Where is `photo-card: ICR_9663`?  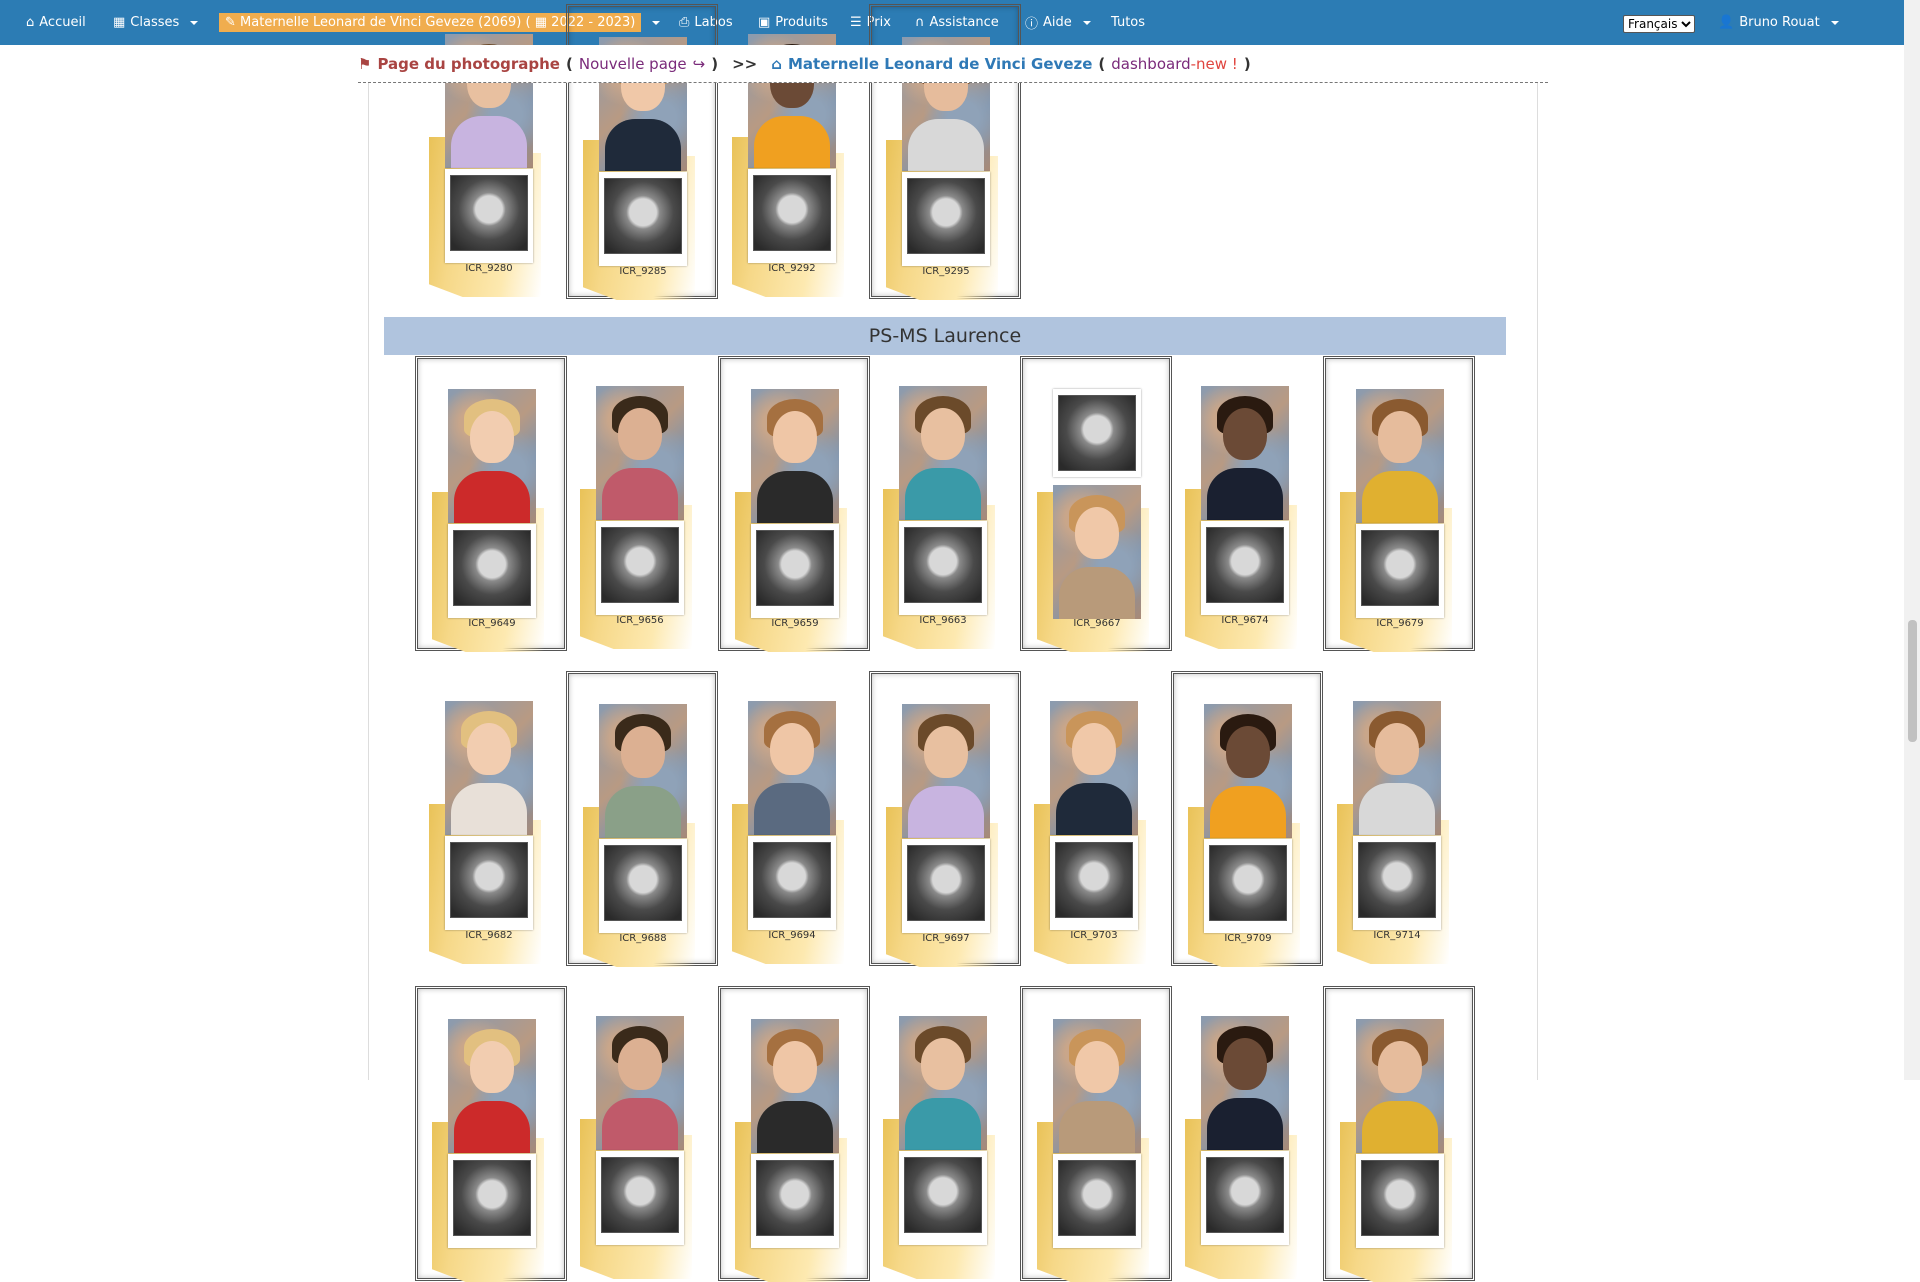 photo-card: ICR_9663 is located at coordinates (945, 503).